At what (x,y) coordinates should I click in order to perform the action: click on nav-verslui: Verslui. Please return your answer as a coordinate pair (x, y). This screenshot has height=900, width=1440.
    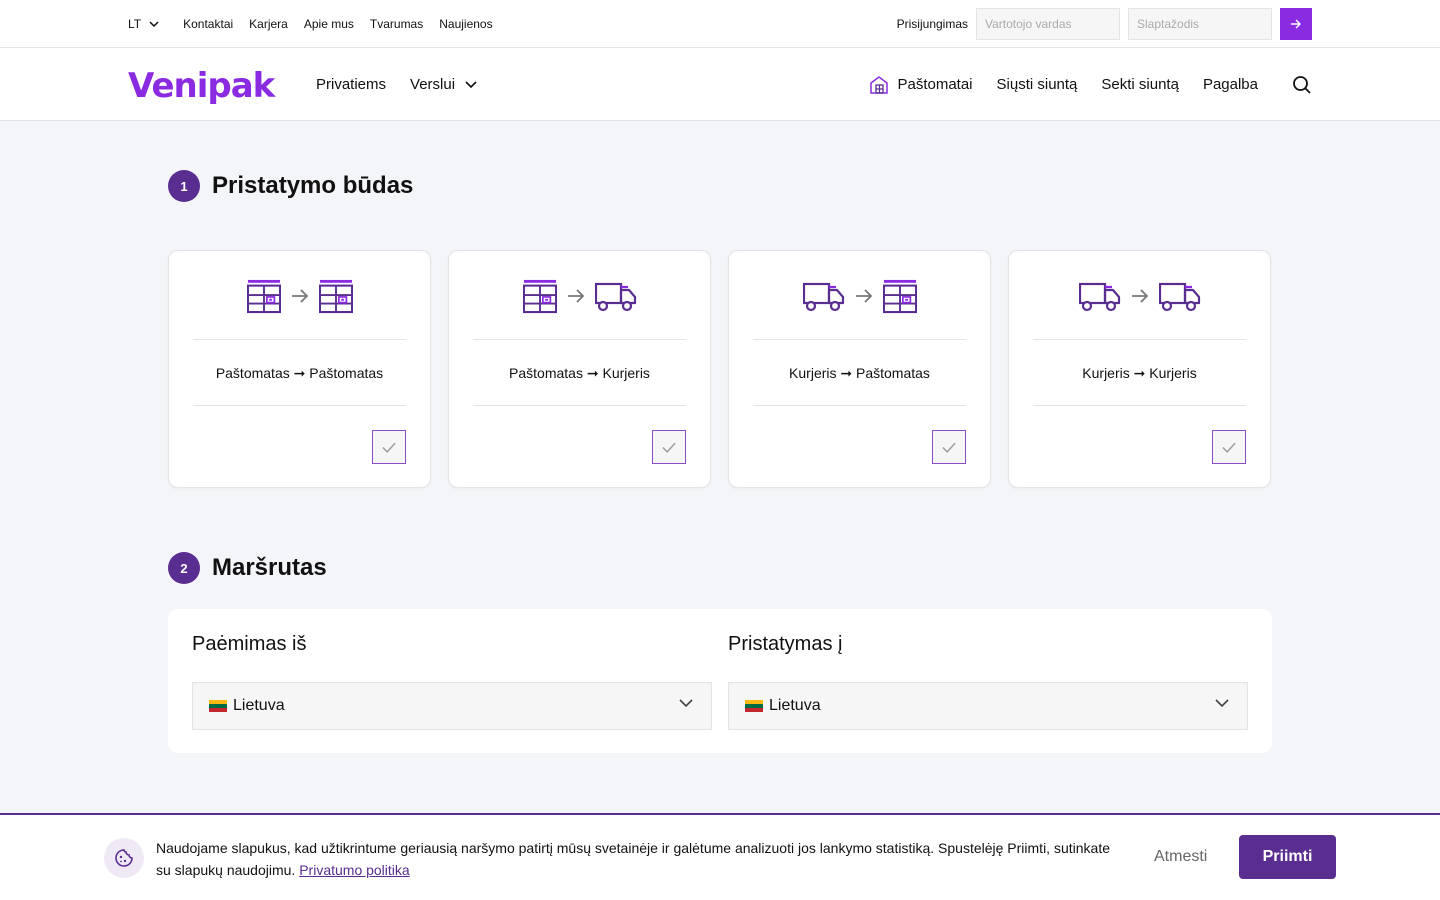
    Looking at the image, I should click on (443, 84).